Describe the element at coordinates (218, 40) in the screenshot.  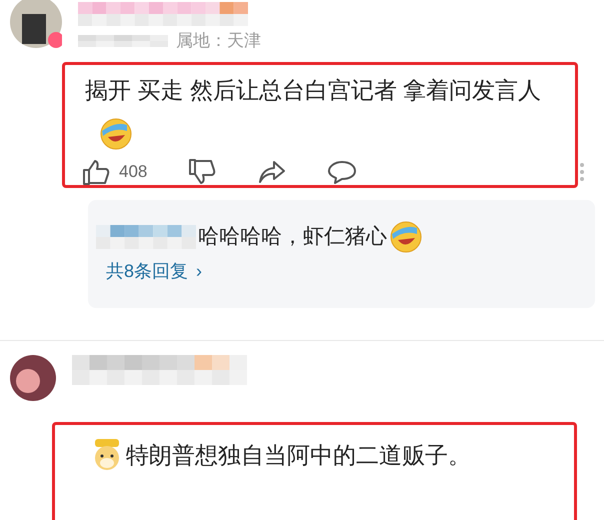
I see `comment-location: 属地：天津` at that location.